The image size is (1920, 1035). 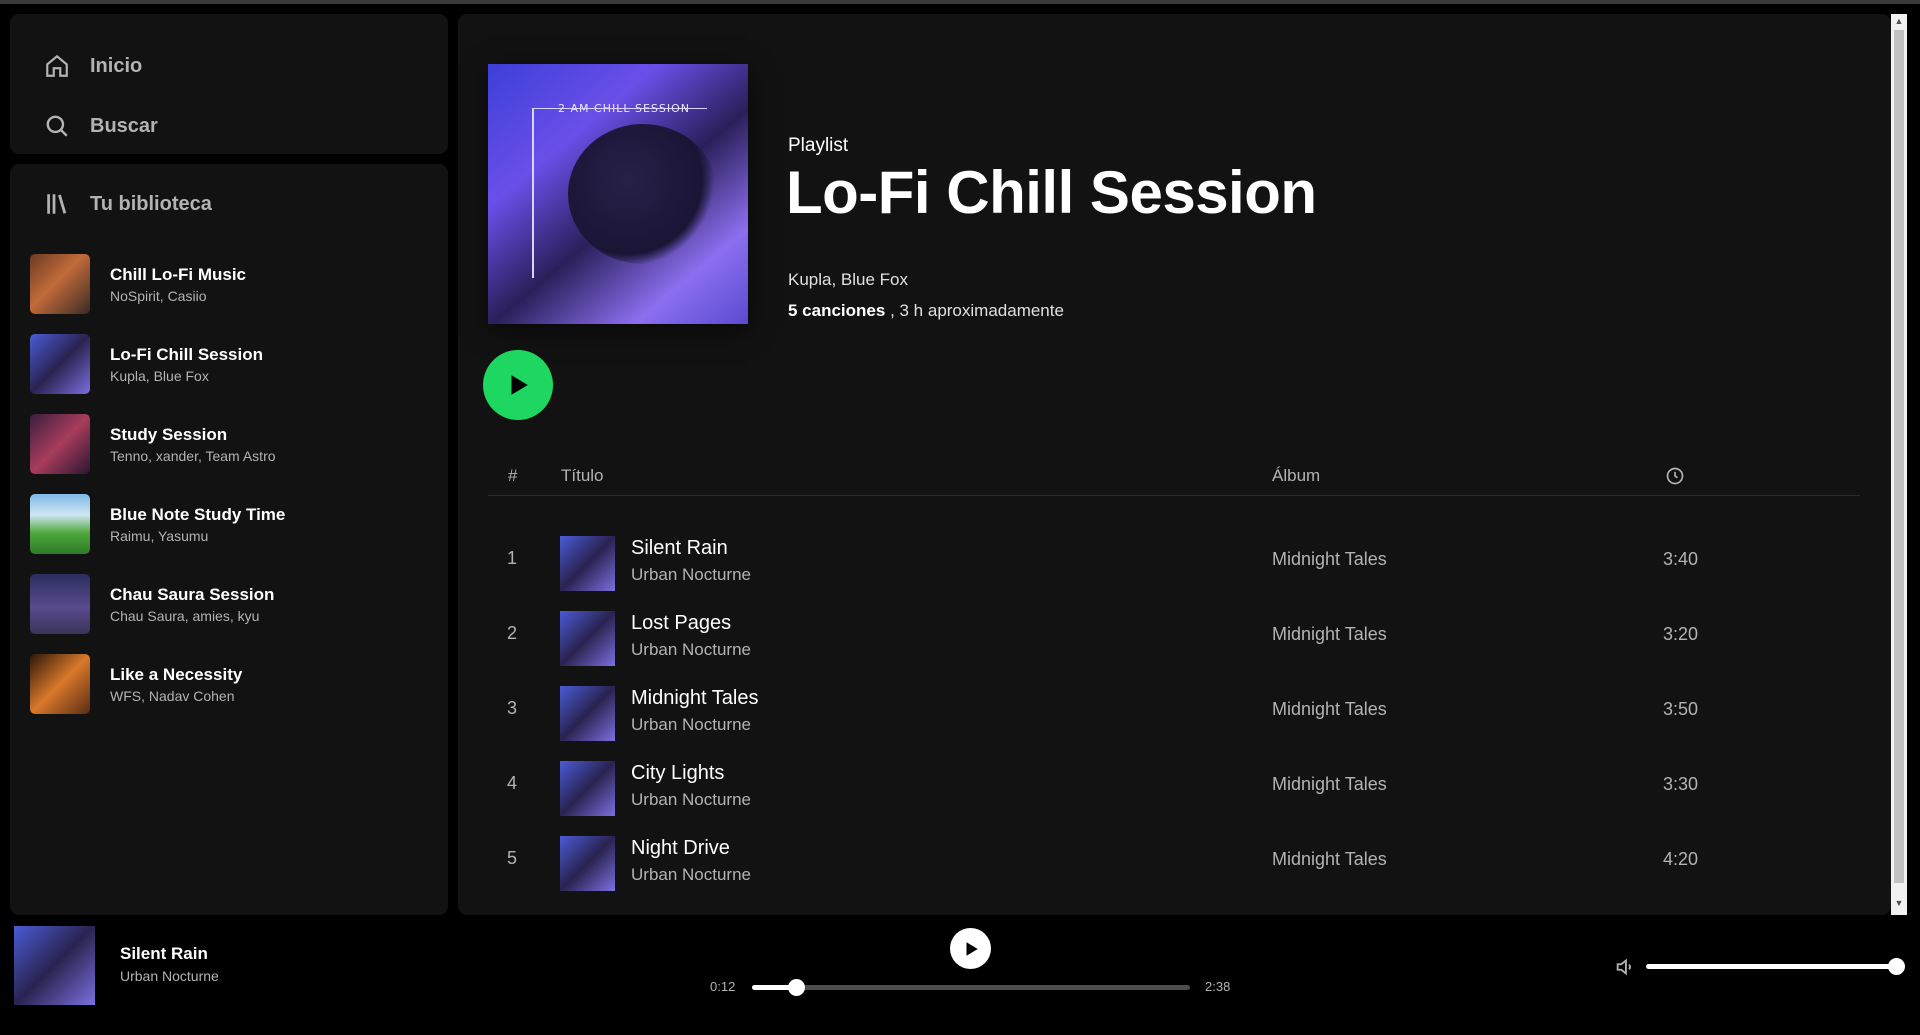 I want to click on scroll-up-arrow-icon: ▲, so click(x=1899, y=22).